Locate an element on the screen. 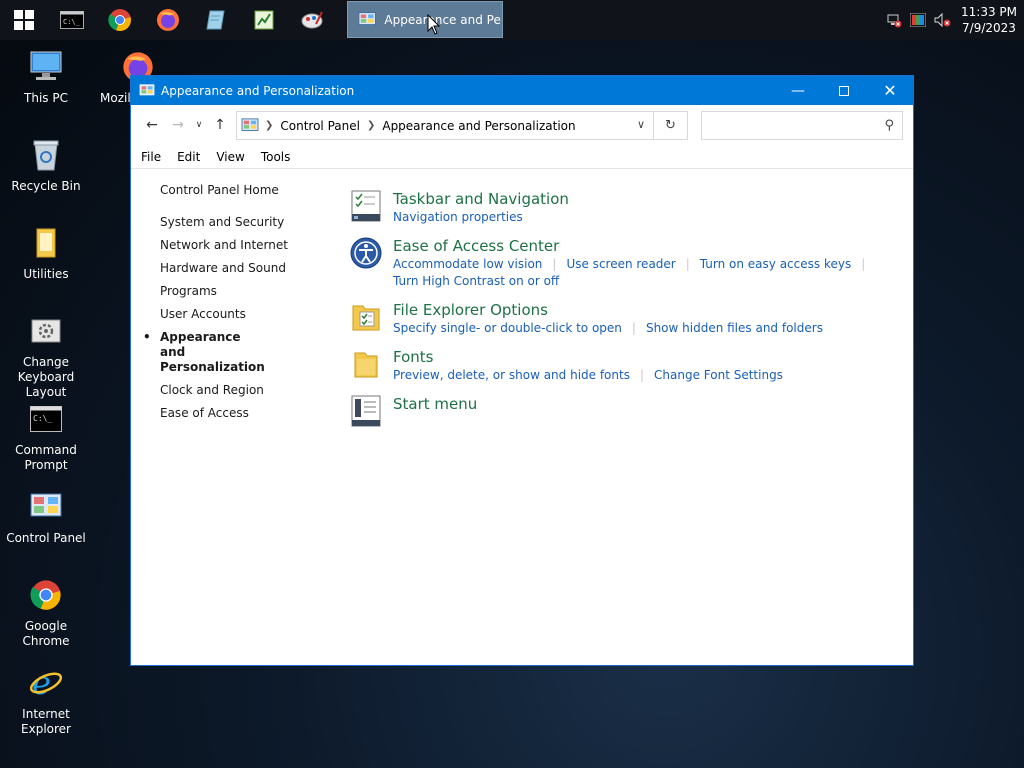 The image size is (1024, 768). desktop-icon-utilities: Utilities is located at coordinates (46, 252).